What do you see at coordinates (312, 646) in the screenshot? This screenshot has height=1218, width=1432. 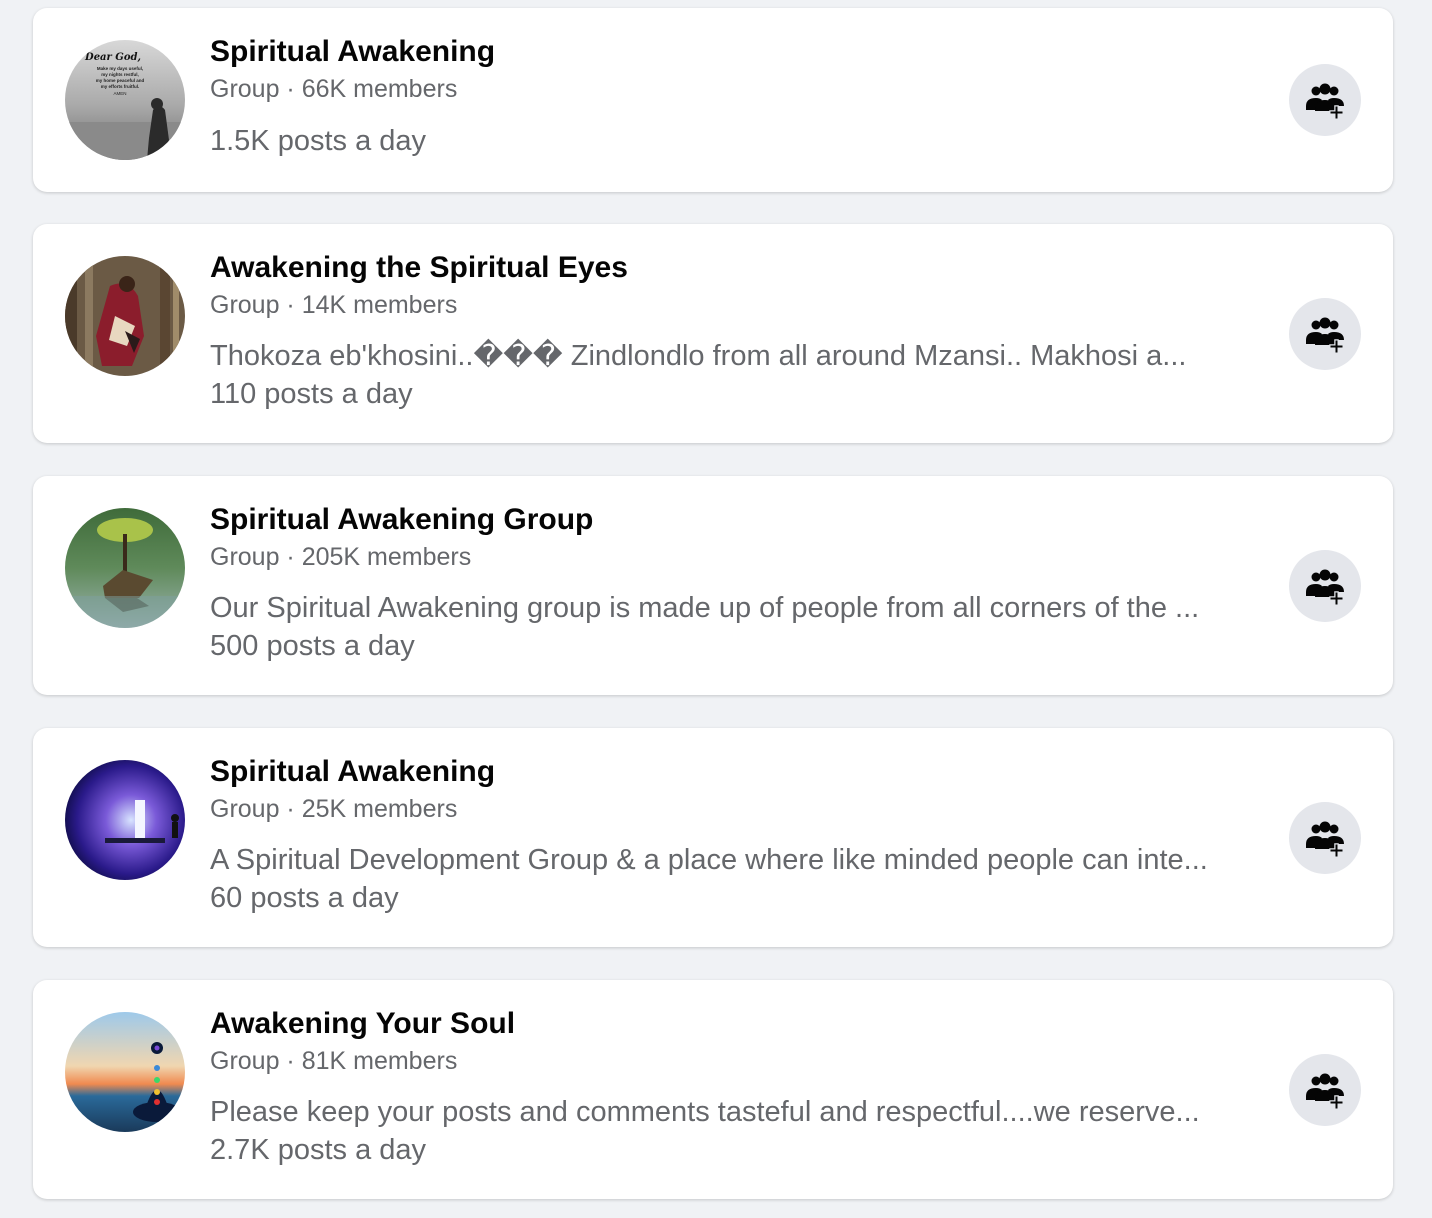 I see `posts-per-day: 500 posts a day` at bounding box center [312, 646].